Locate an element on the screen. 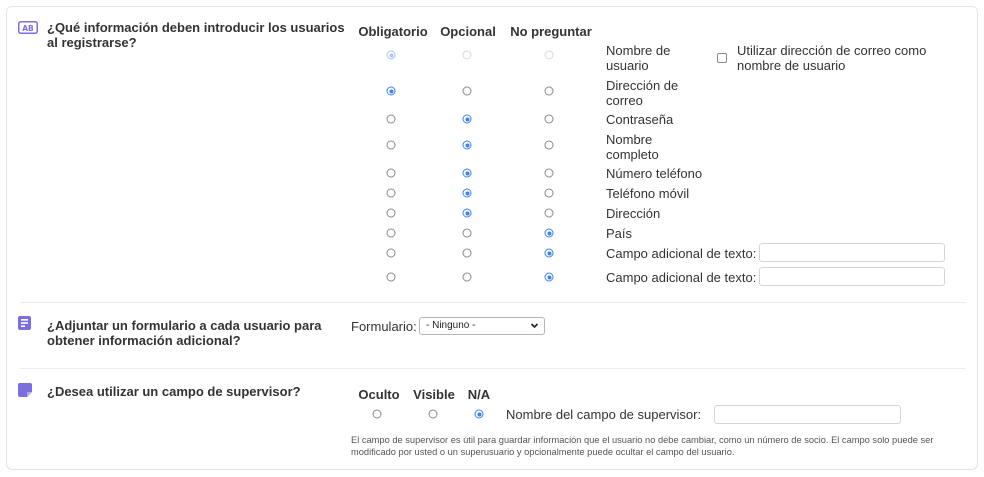  supervisor-na-radio is located at coordinates (479, 414).